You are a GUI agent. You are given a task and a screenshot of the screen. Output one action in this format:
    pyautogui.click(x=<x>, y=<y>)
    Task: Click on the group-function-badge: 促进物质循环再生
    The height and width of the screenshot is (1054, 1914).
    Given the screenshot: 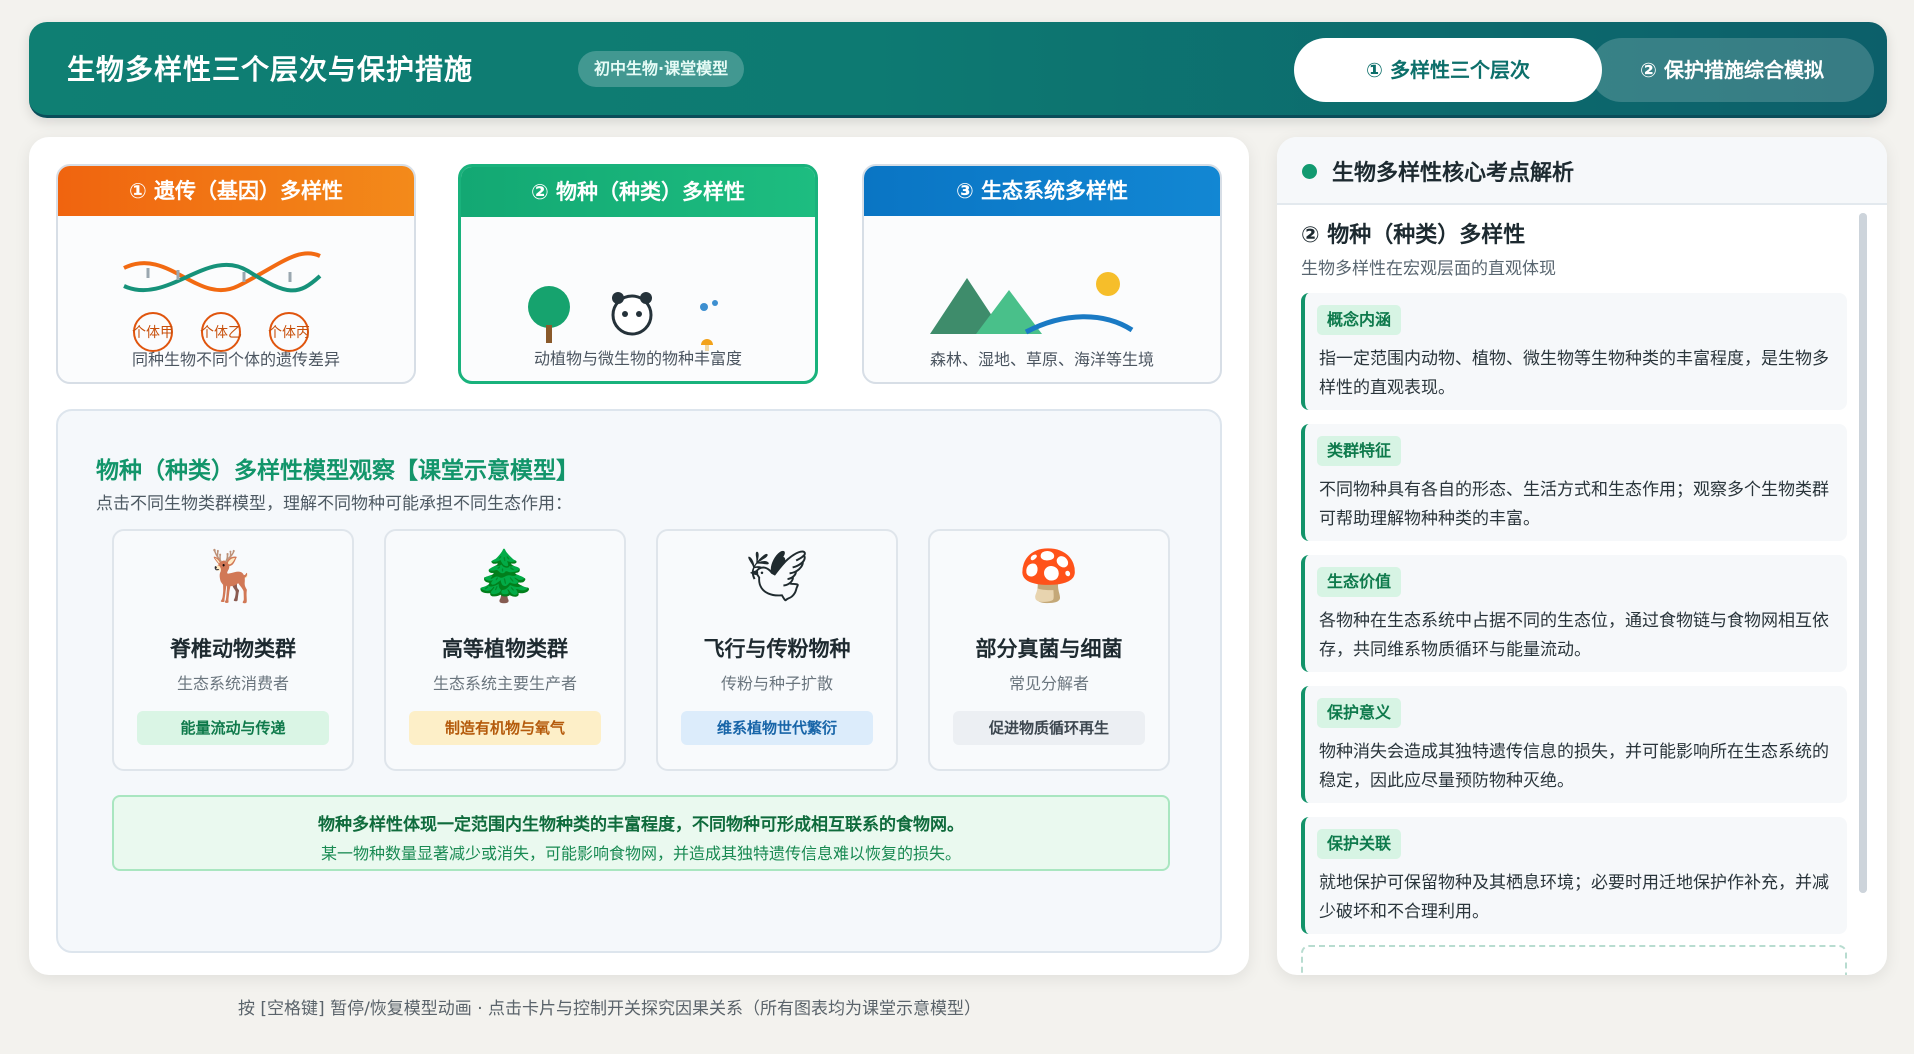 What is the action you would take?
    pyautogui.click(x=1049, y=728)
    